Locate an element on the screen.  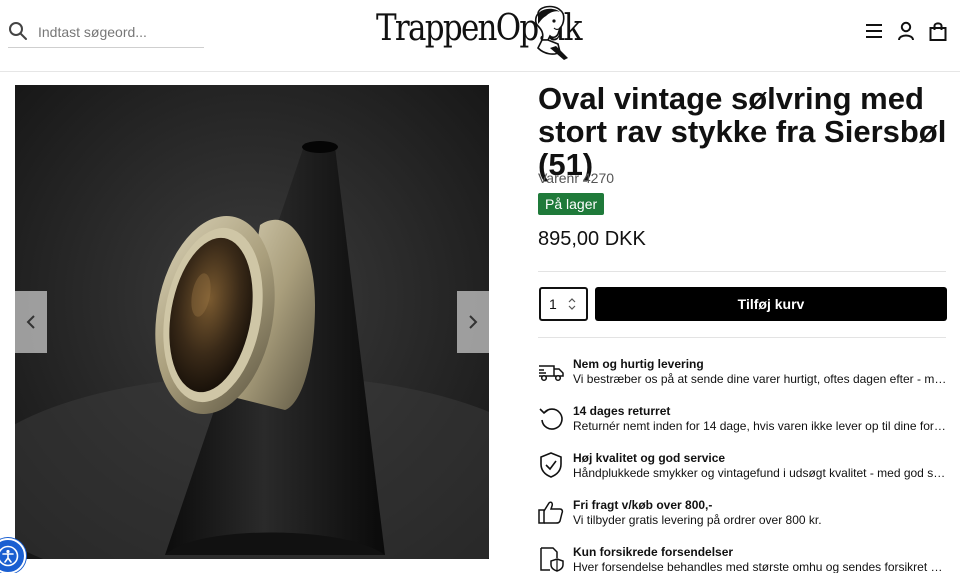
spinner-arrows-icon is located at coordinates (572, 304).